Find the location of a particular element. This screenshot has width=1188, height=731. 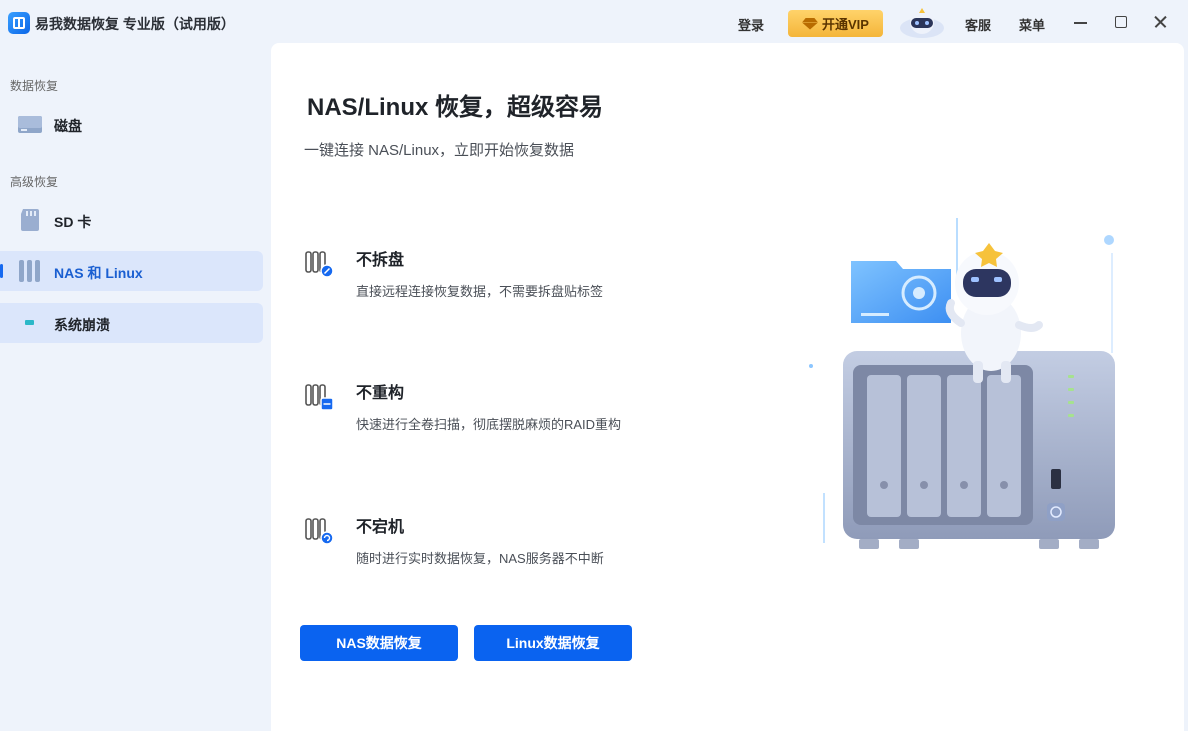

disk-icon is located at coordinates (30, 124).